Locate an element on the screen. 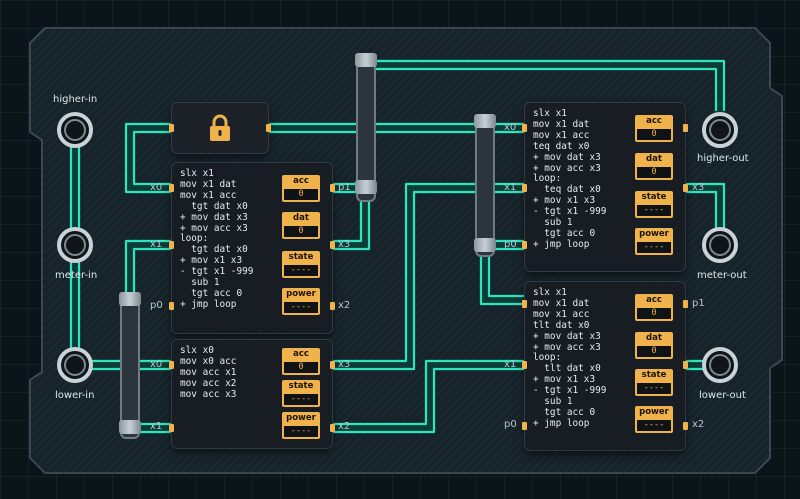  chip-1-state-register: state ---- is located at coordinates (301, 264).